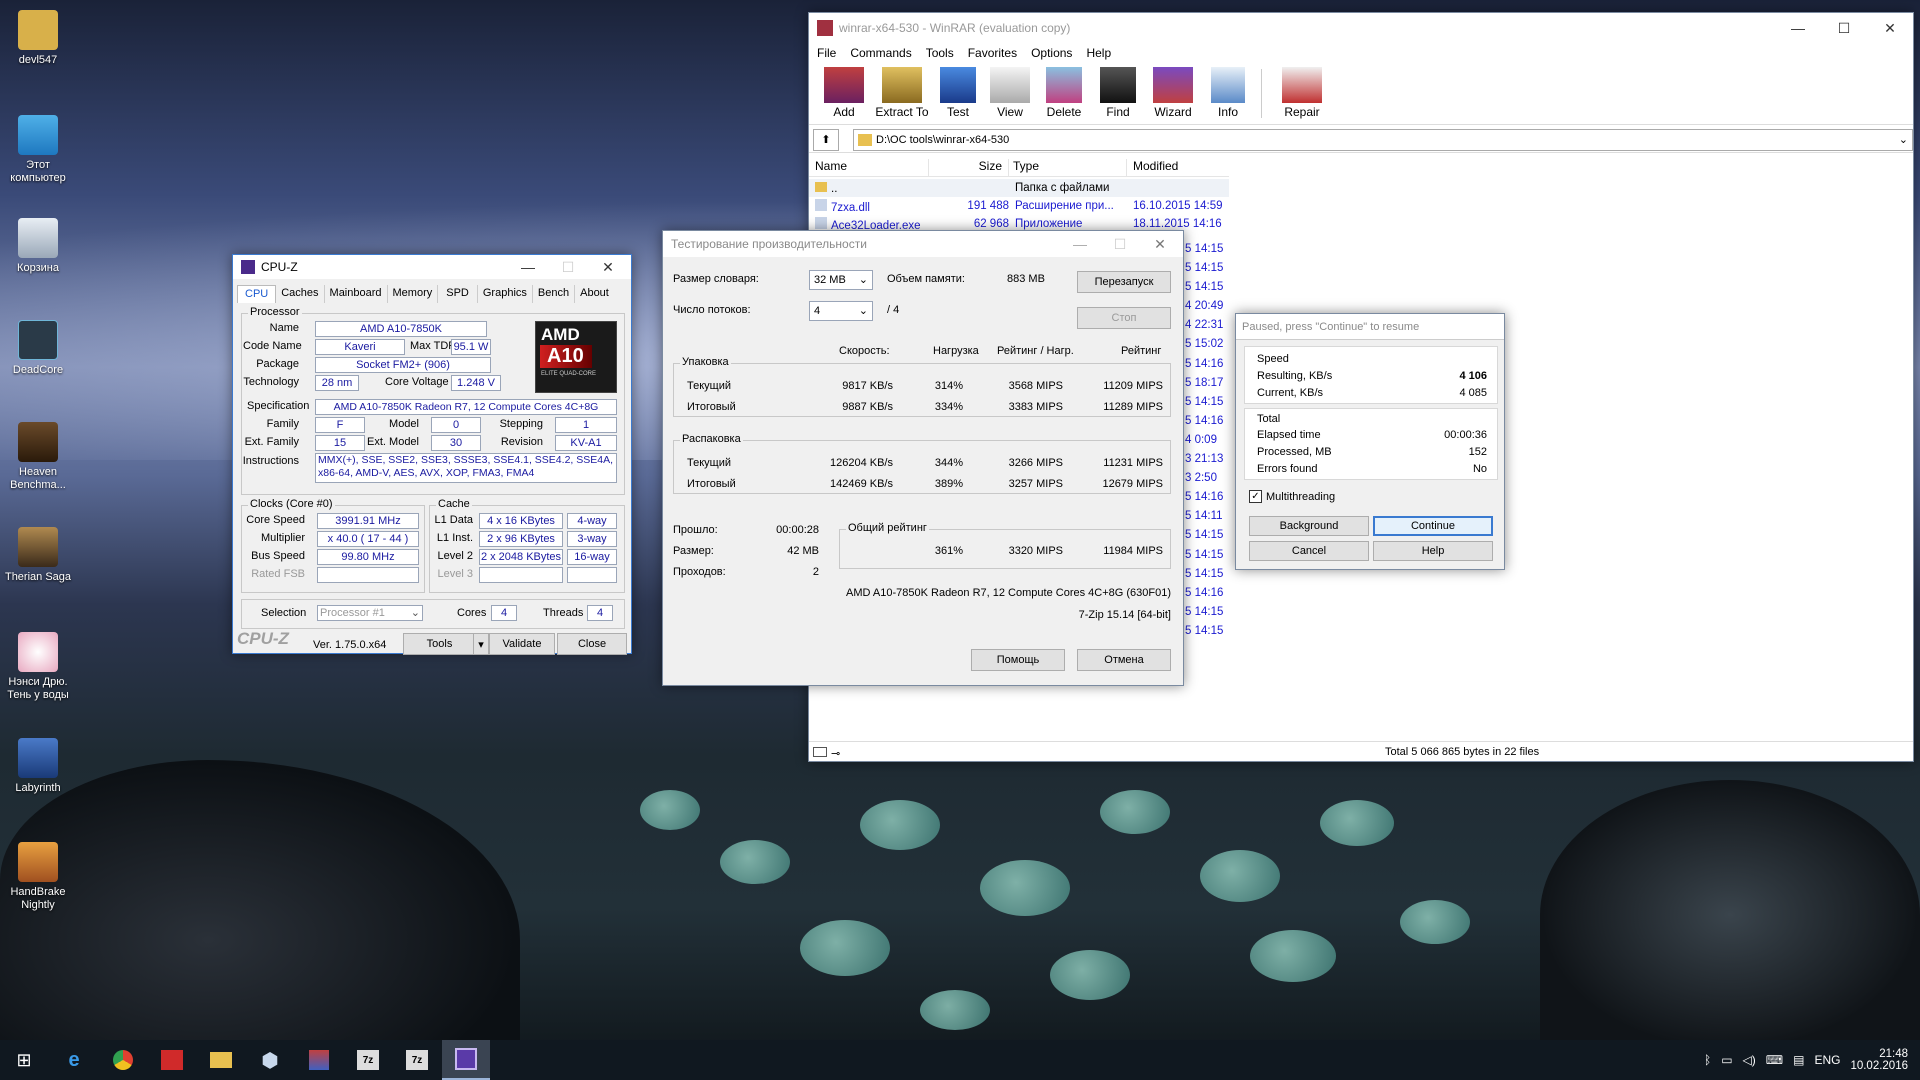 Image resolution: width=1920 pixels, height=1080 pixels. What do you see at coordinates (38, 150) in the screenshot?
I see `desktop-icon-this-pc: Этот компьютер` at bounding box center [38, 150].